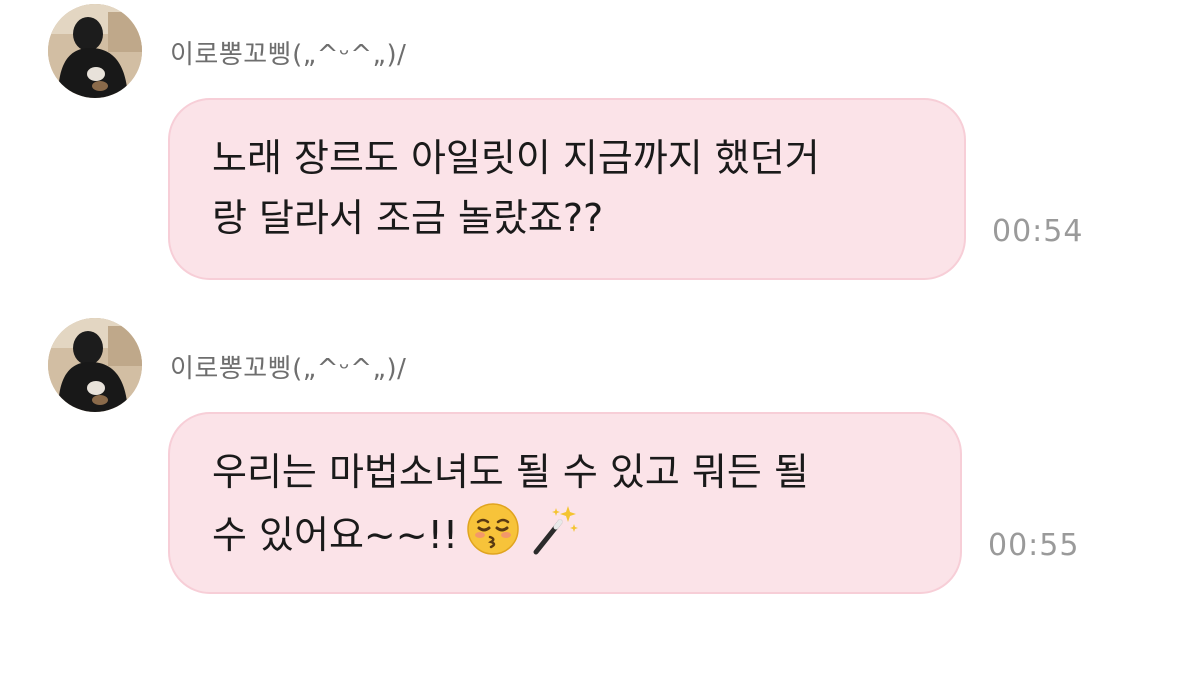  What do you see at coordinates (493, 537) in the screenshot?
I see `kissing-face-with-closed-eyes-icon` at bounding box center [493, 537].